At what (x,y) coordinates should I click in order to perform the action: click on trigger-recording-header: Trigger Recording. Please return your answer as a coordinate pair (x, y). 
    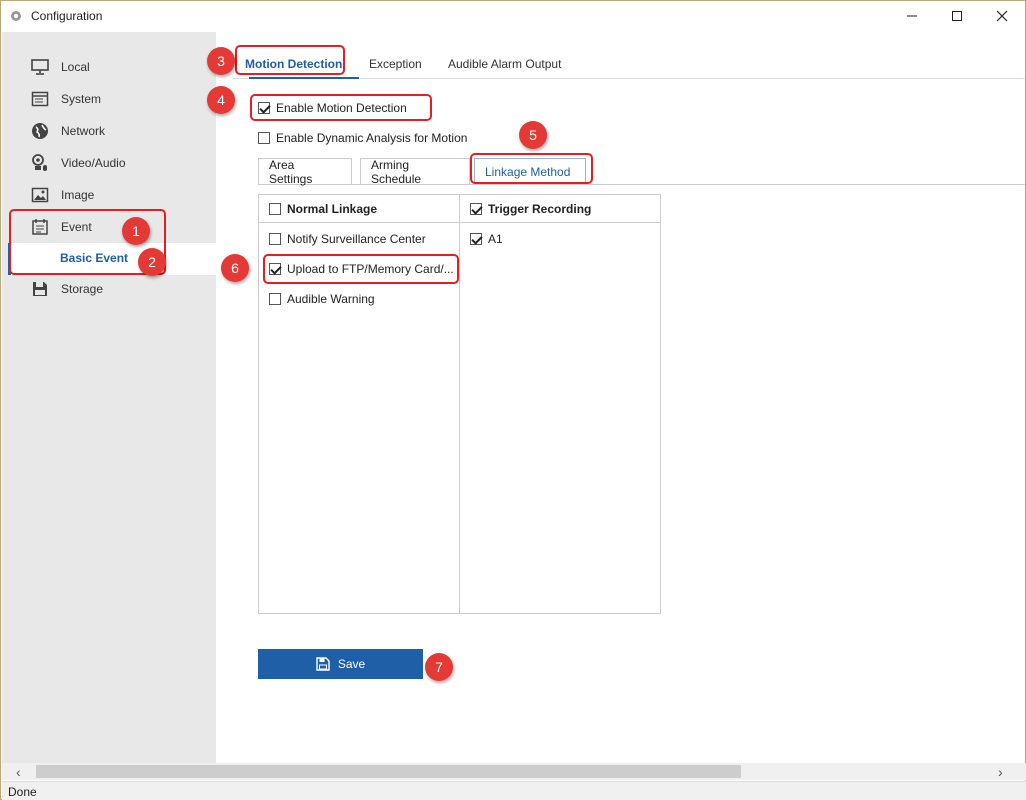
    Looking at the image, I should click on (560, 209).